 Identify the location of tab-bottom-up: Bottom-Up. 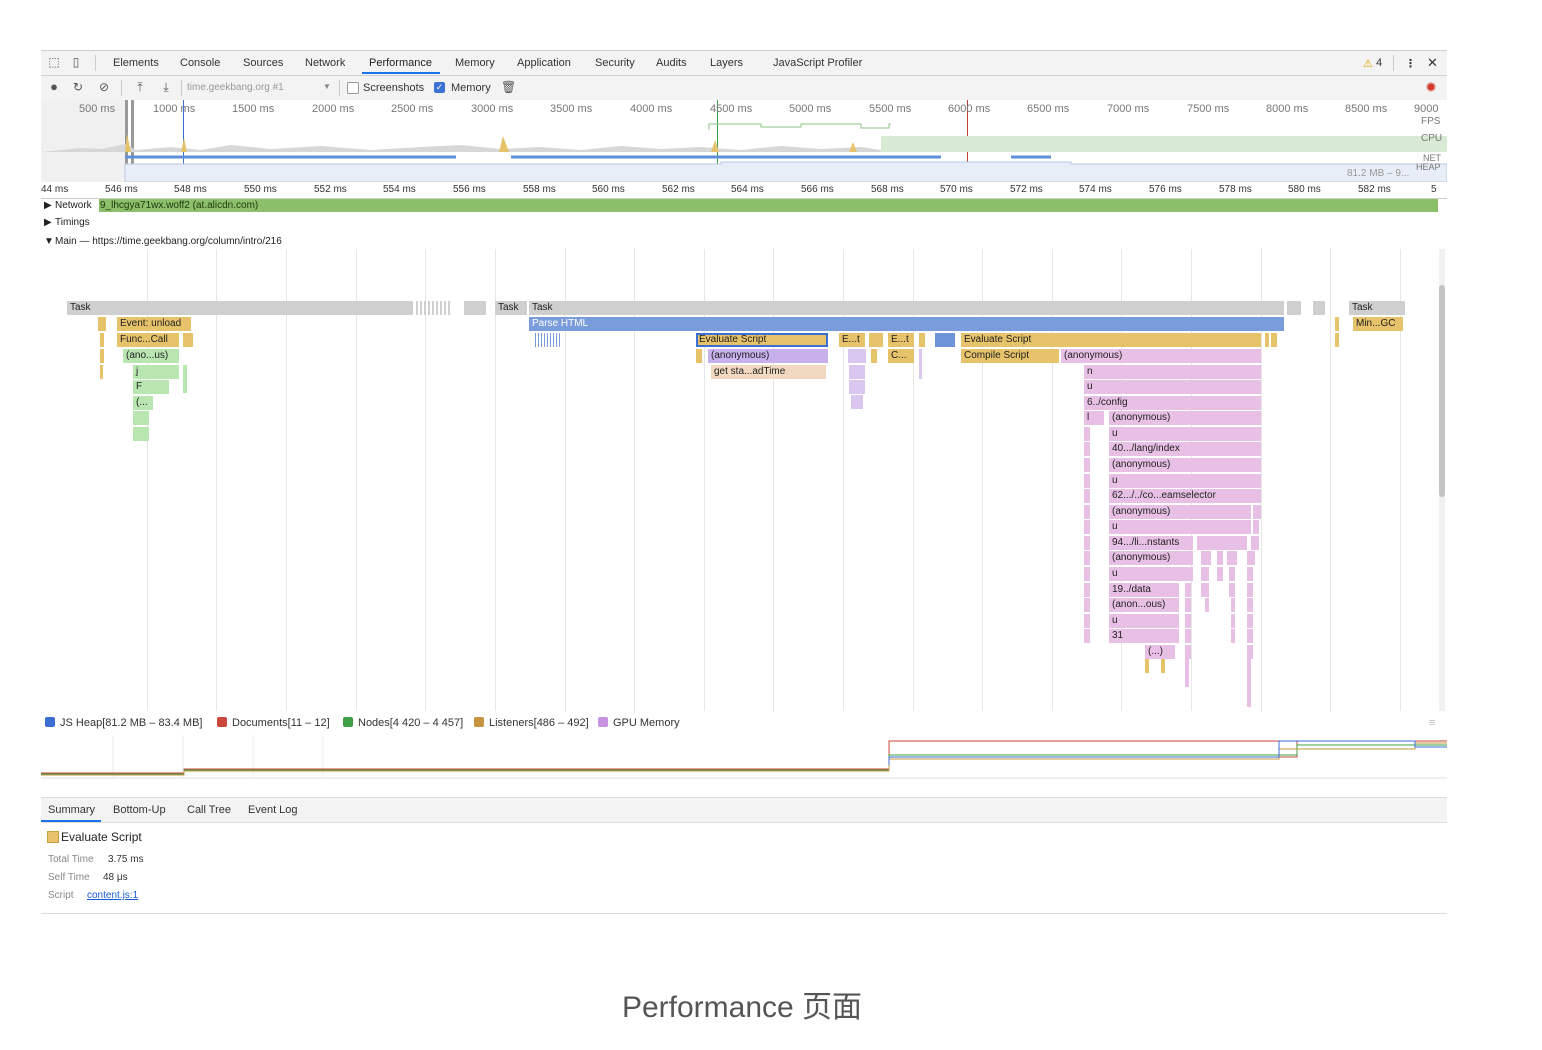
(139, 810).